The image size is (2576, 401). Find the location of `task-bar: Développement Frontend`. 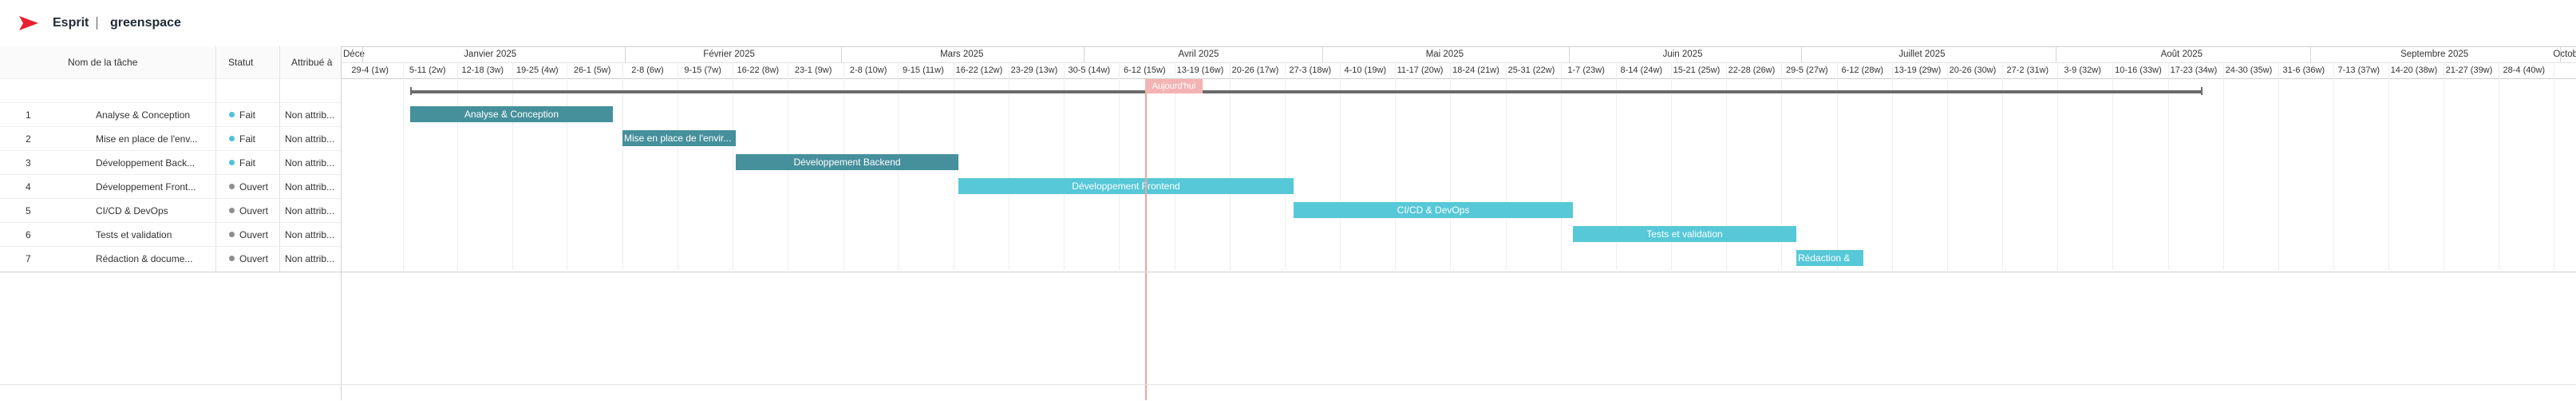

task-bar: Développement Frontend is located at coordinates (1126, 186).